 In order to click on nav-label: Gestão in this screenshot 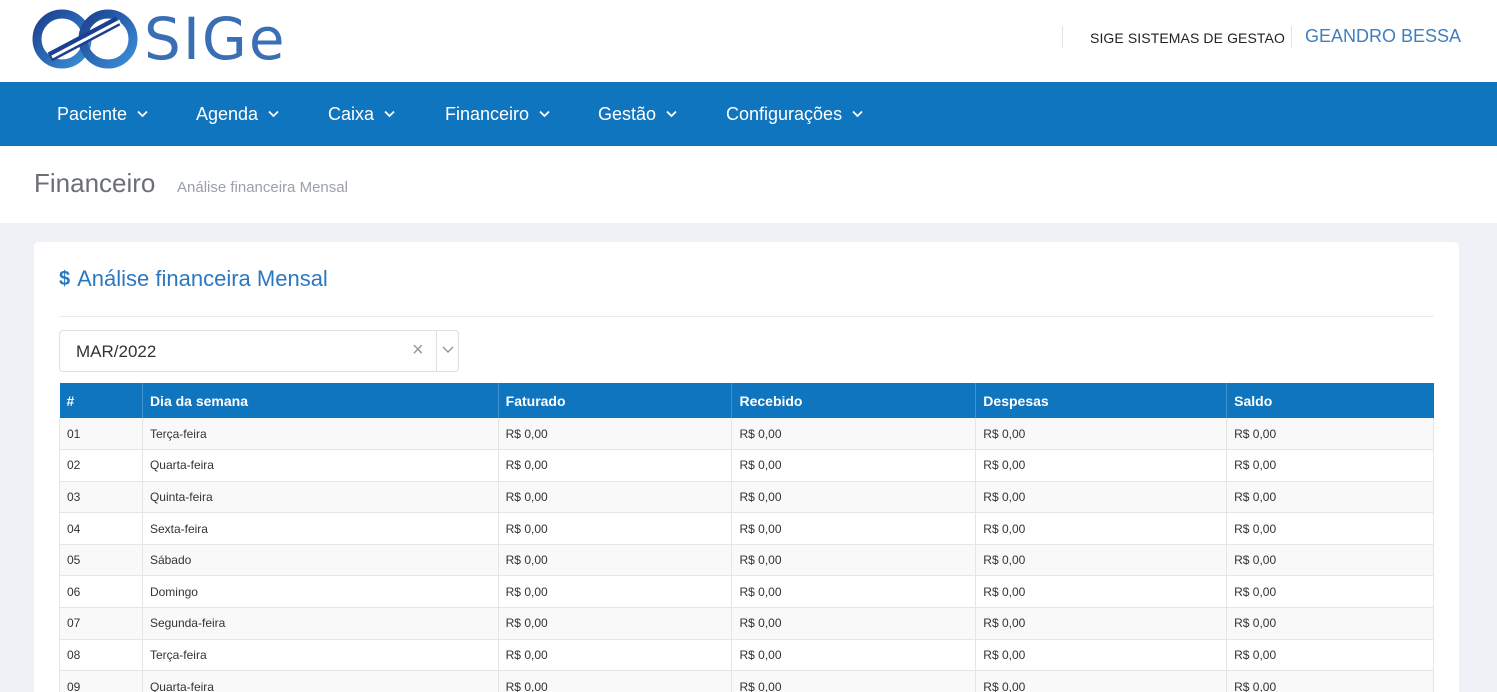, I will do `click(627, 113)`.